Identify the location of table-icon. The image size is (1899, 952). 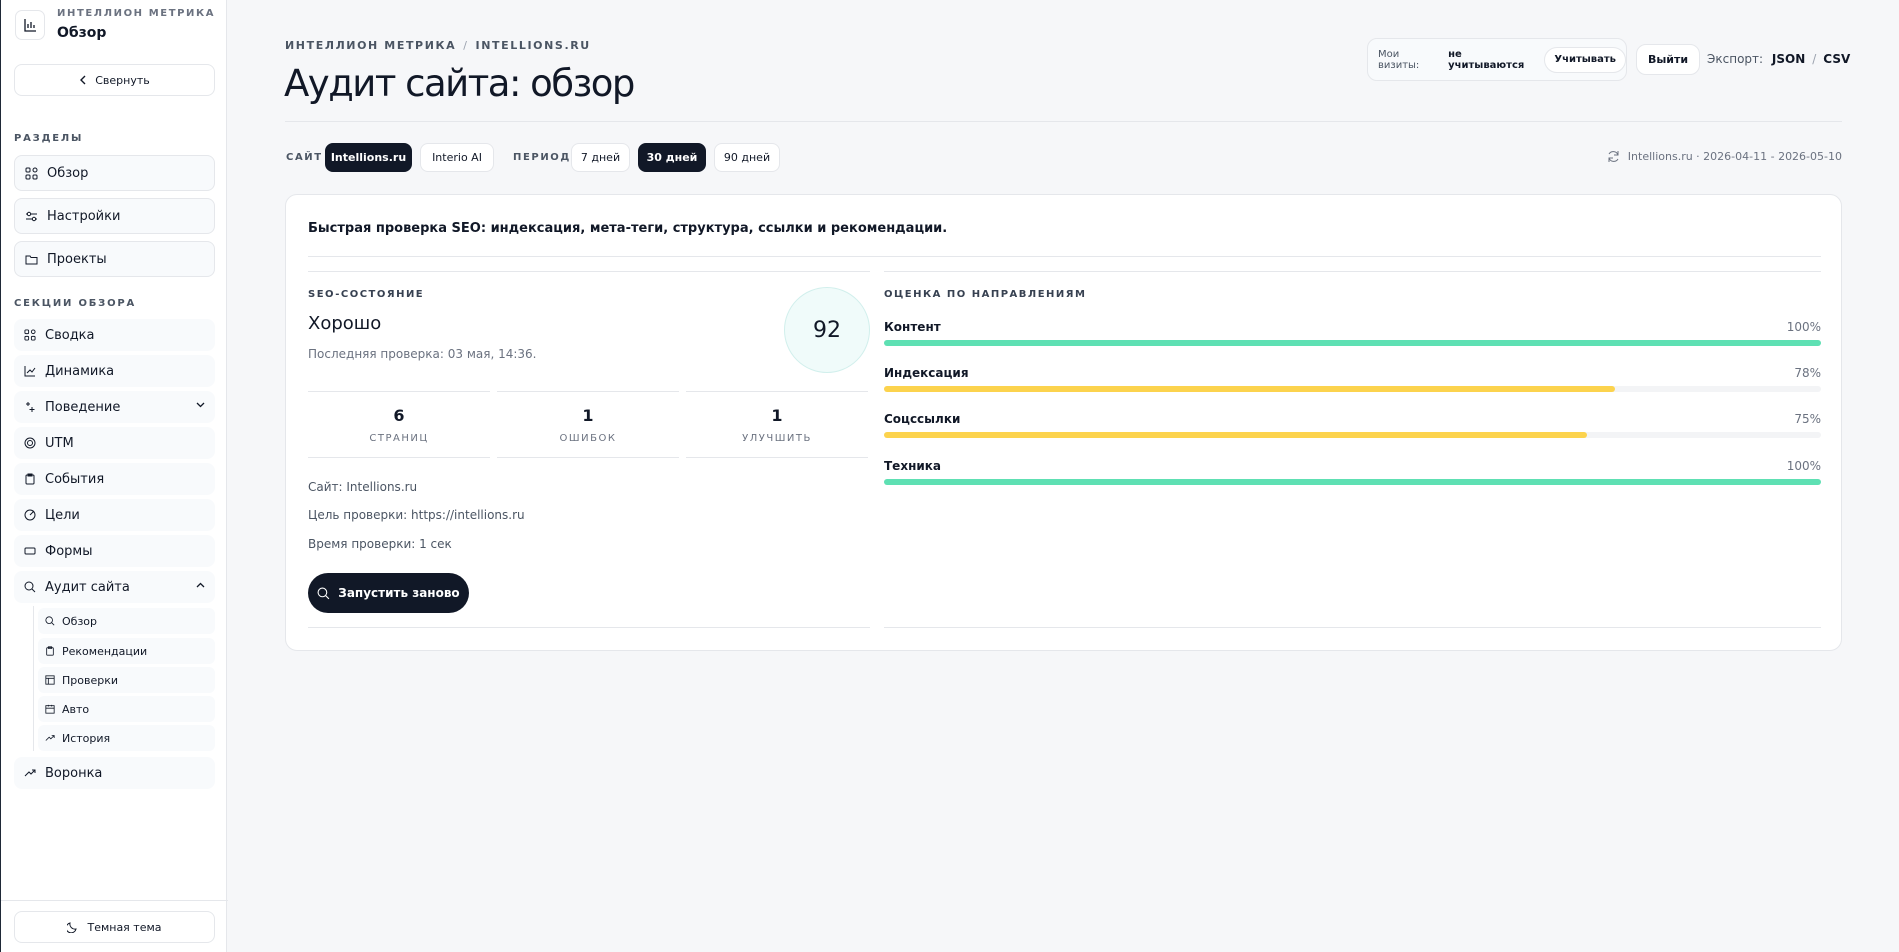
(50, 680).